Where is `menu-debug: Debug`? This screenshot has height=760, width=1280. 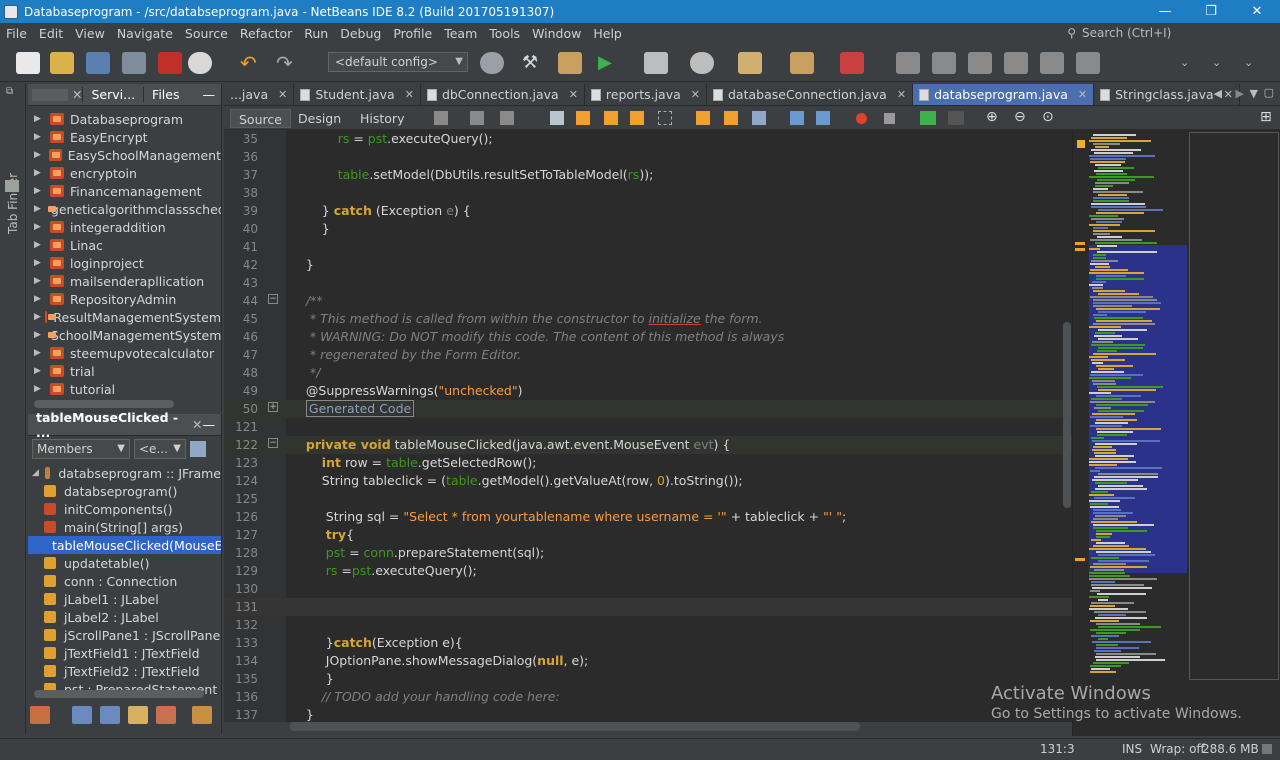
menu-debug: Debug is located at coordinates (360, 33).